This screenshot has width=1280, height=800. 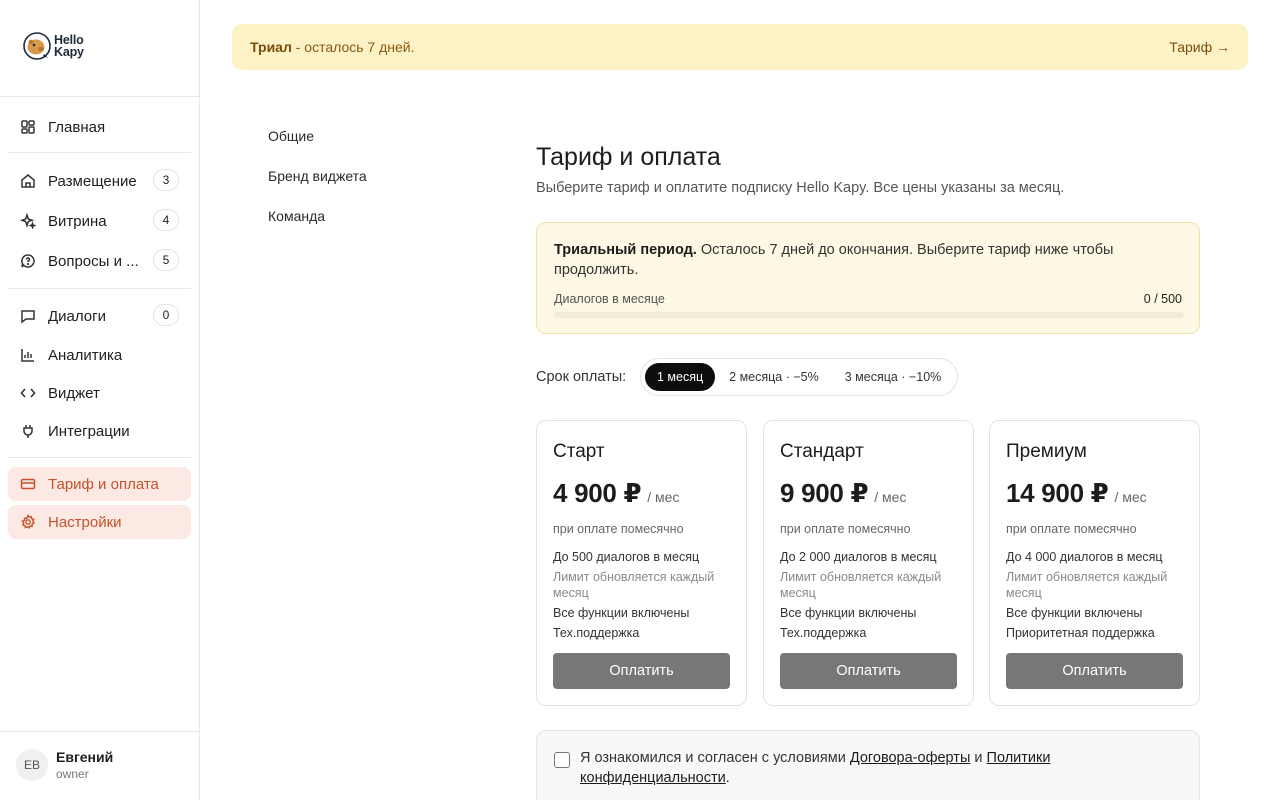 I want to click on sidebar-item-label: Размещение, so click(x=92, y=181).